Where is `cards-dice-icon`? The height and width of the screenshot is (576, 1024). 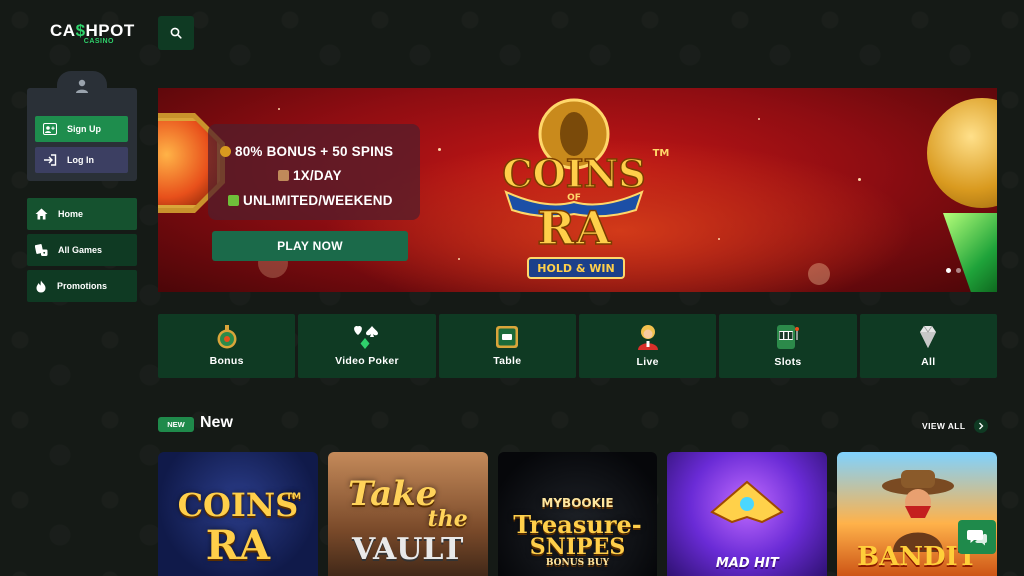
cards-dice-icon is located at coordinates (41, 249).